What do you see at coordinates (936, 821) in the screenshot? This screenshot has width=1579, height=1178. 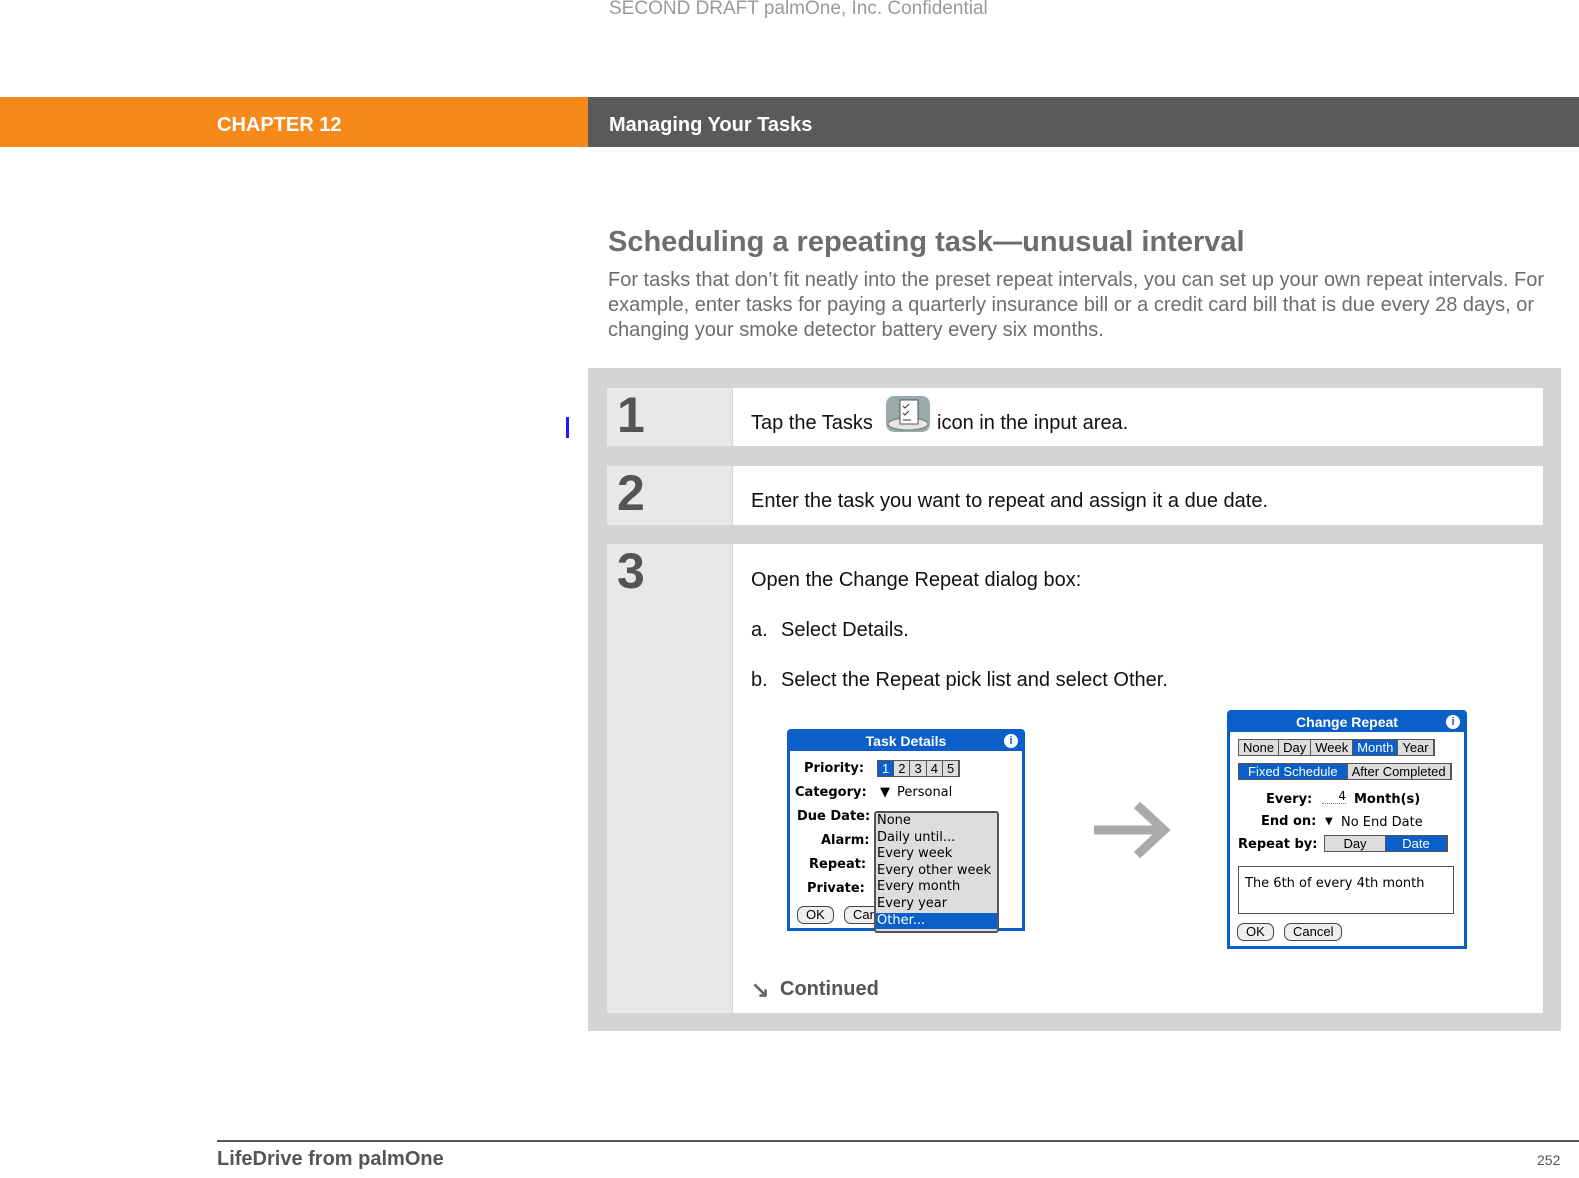 I see `option-none: None` at bounding box center [936, 821].